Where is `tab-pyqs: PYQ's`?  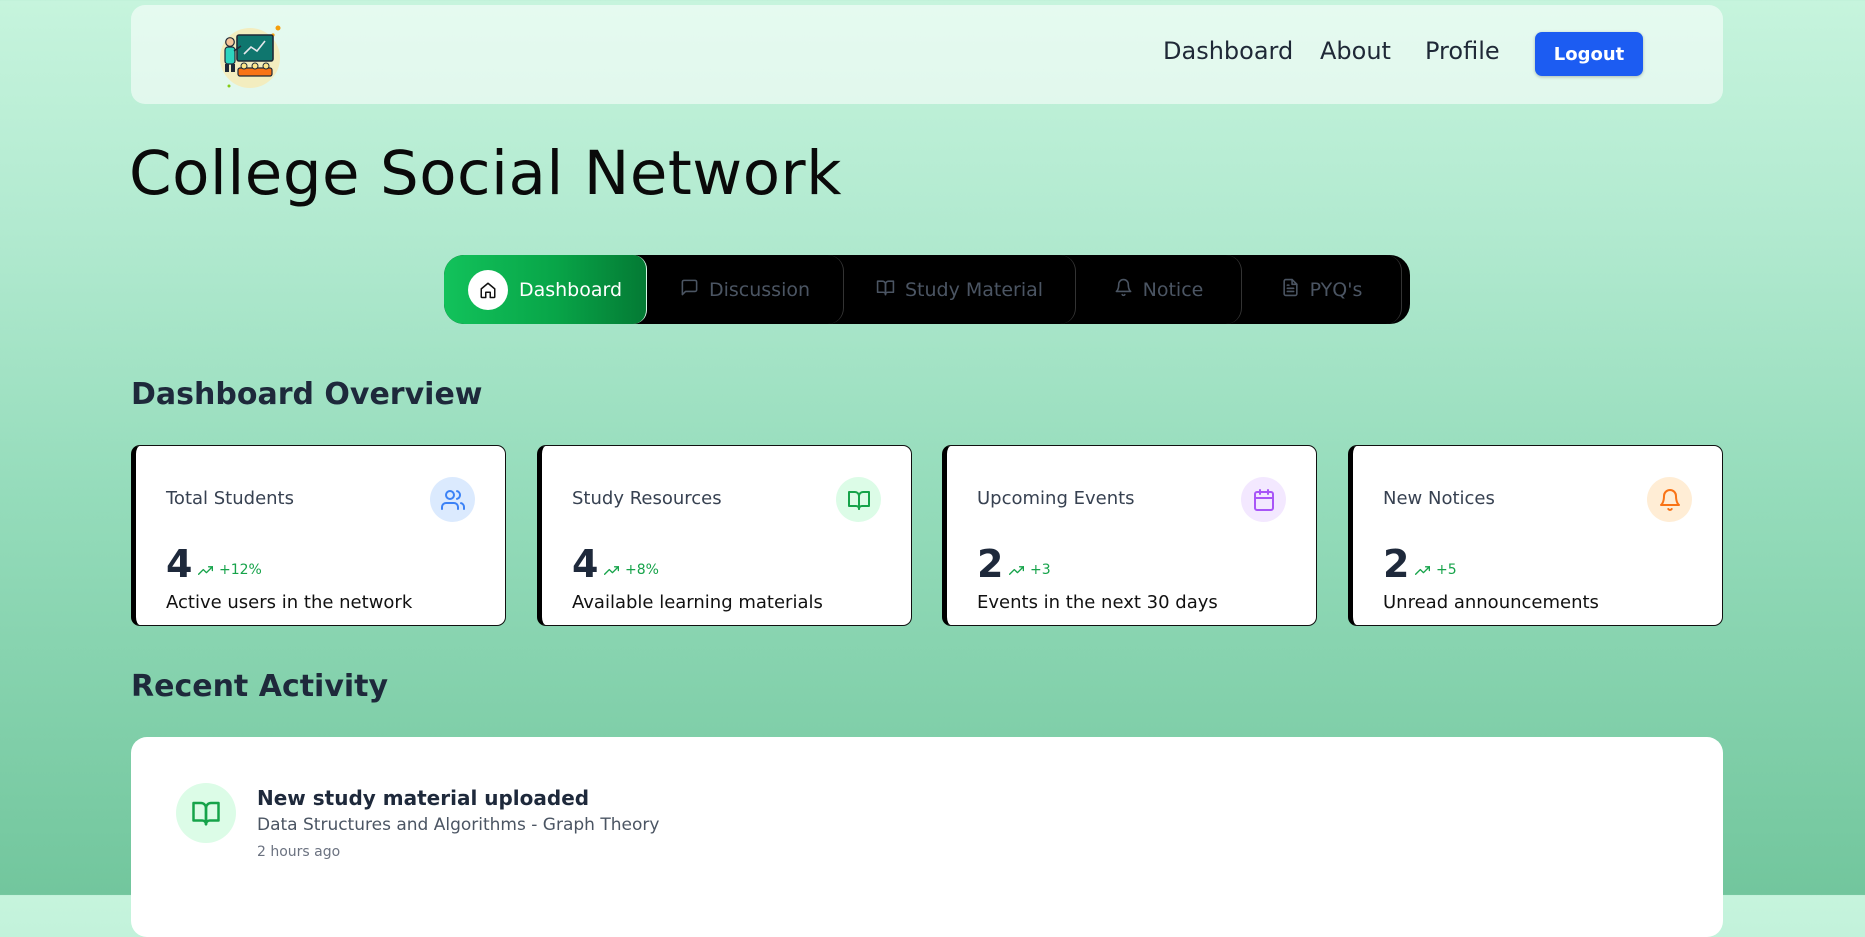 tab-pyqs: PYQ's is located at coordinates (1322, 289).